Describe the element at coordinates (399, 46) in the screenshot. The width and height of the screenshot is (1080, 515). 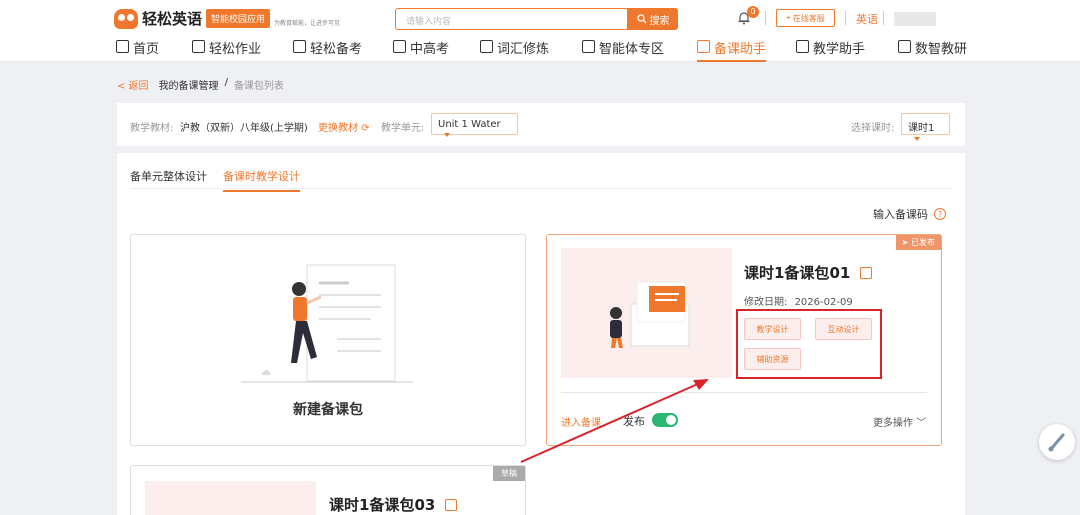
I see `document-icon` at that location.